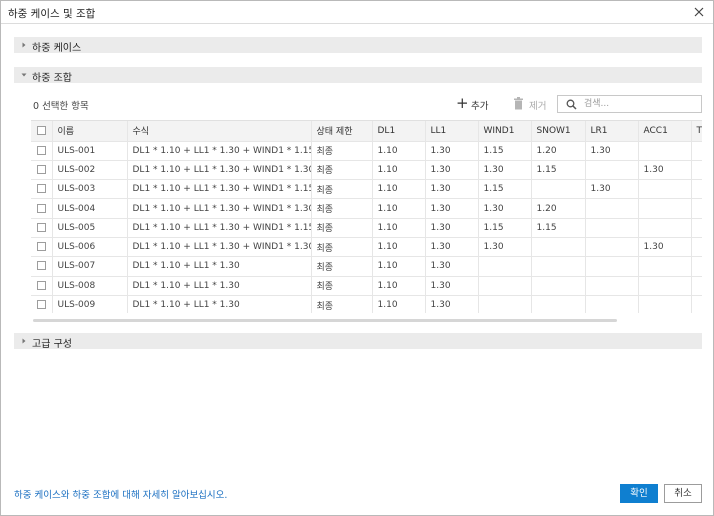  I want to click on table-cell: ULS-004, so click(90, 208).